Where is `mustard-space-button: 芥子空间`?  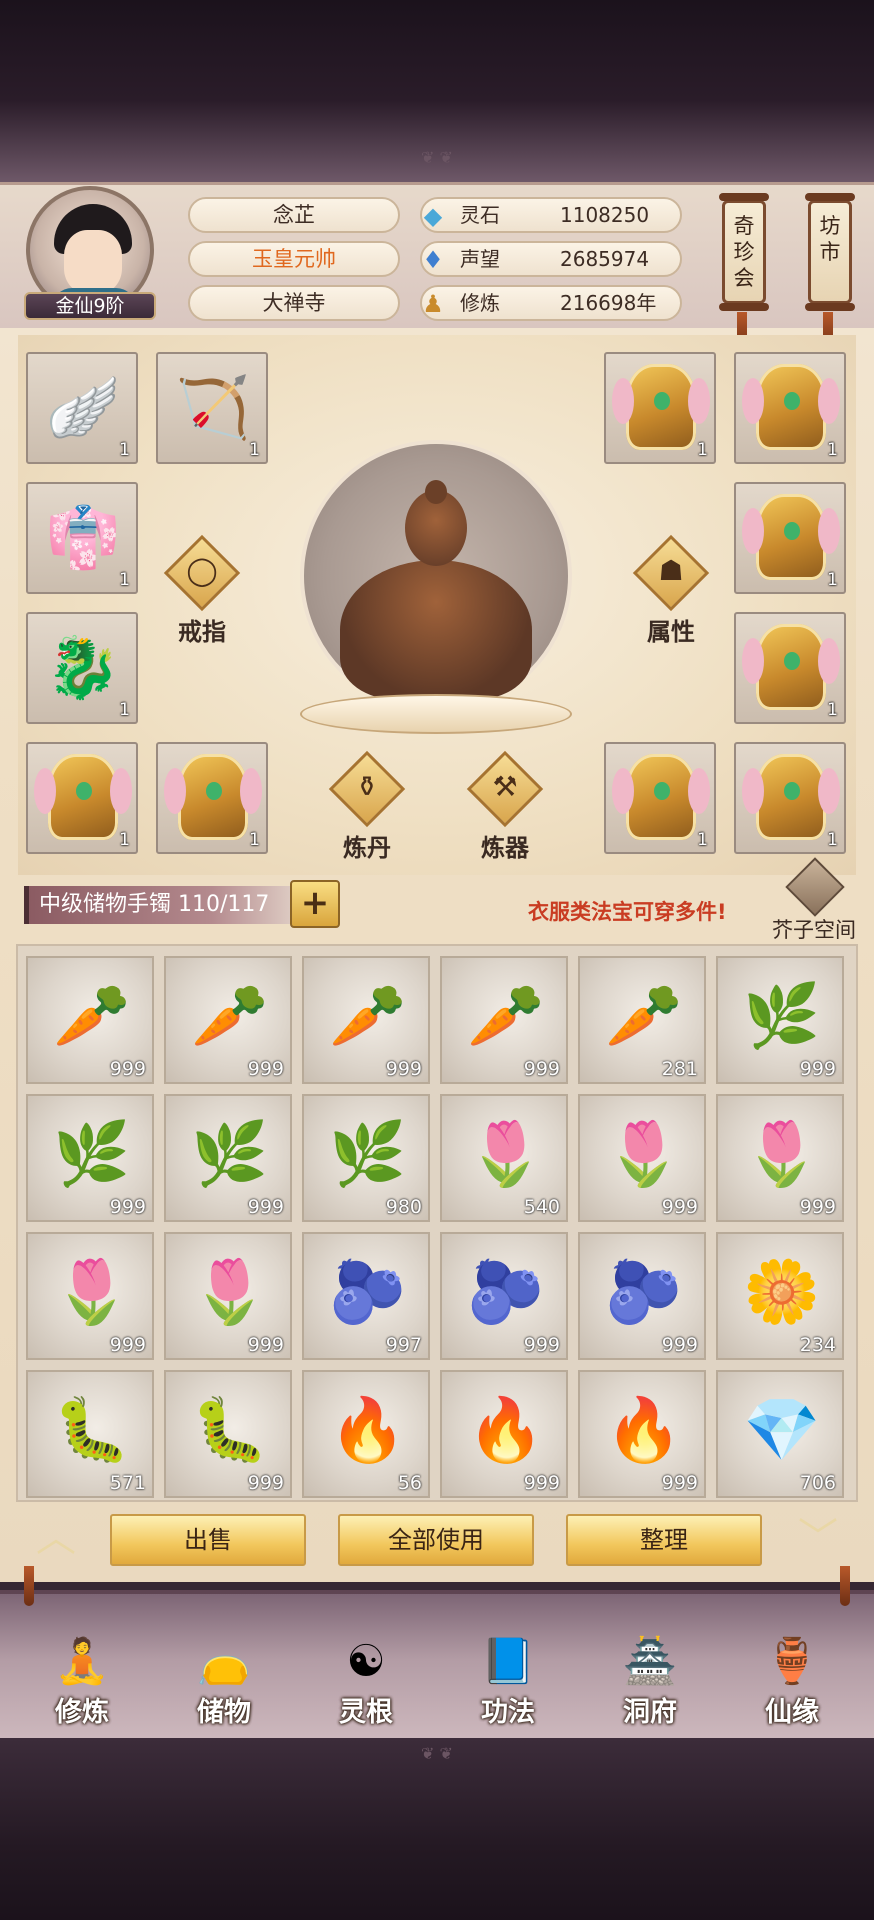 mustard-space-button: 芥子空间 is located at coordinates (814, 901).